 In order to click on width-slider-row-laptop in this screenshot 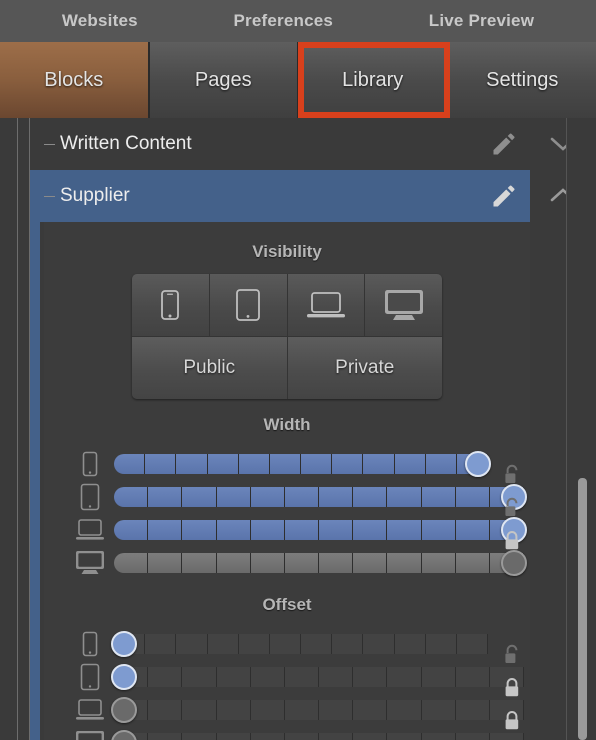, I will do `click(287, 521)`.